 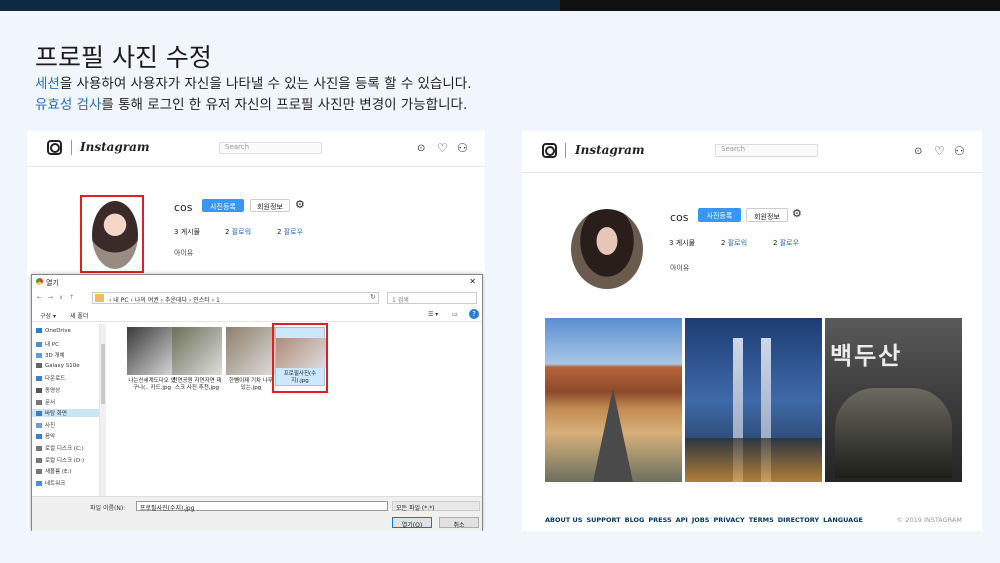 I want to click on nav-pane-item: 네트워크, so click(x=50, y=483).